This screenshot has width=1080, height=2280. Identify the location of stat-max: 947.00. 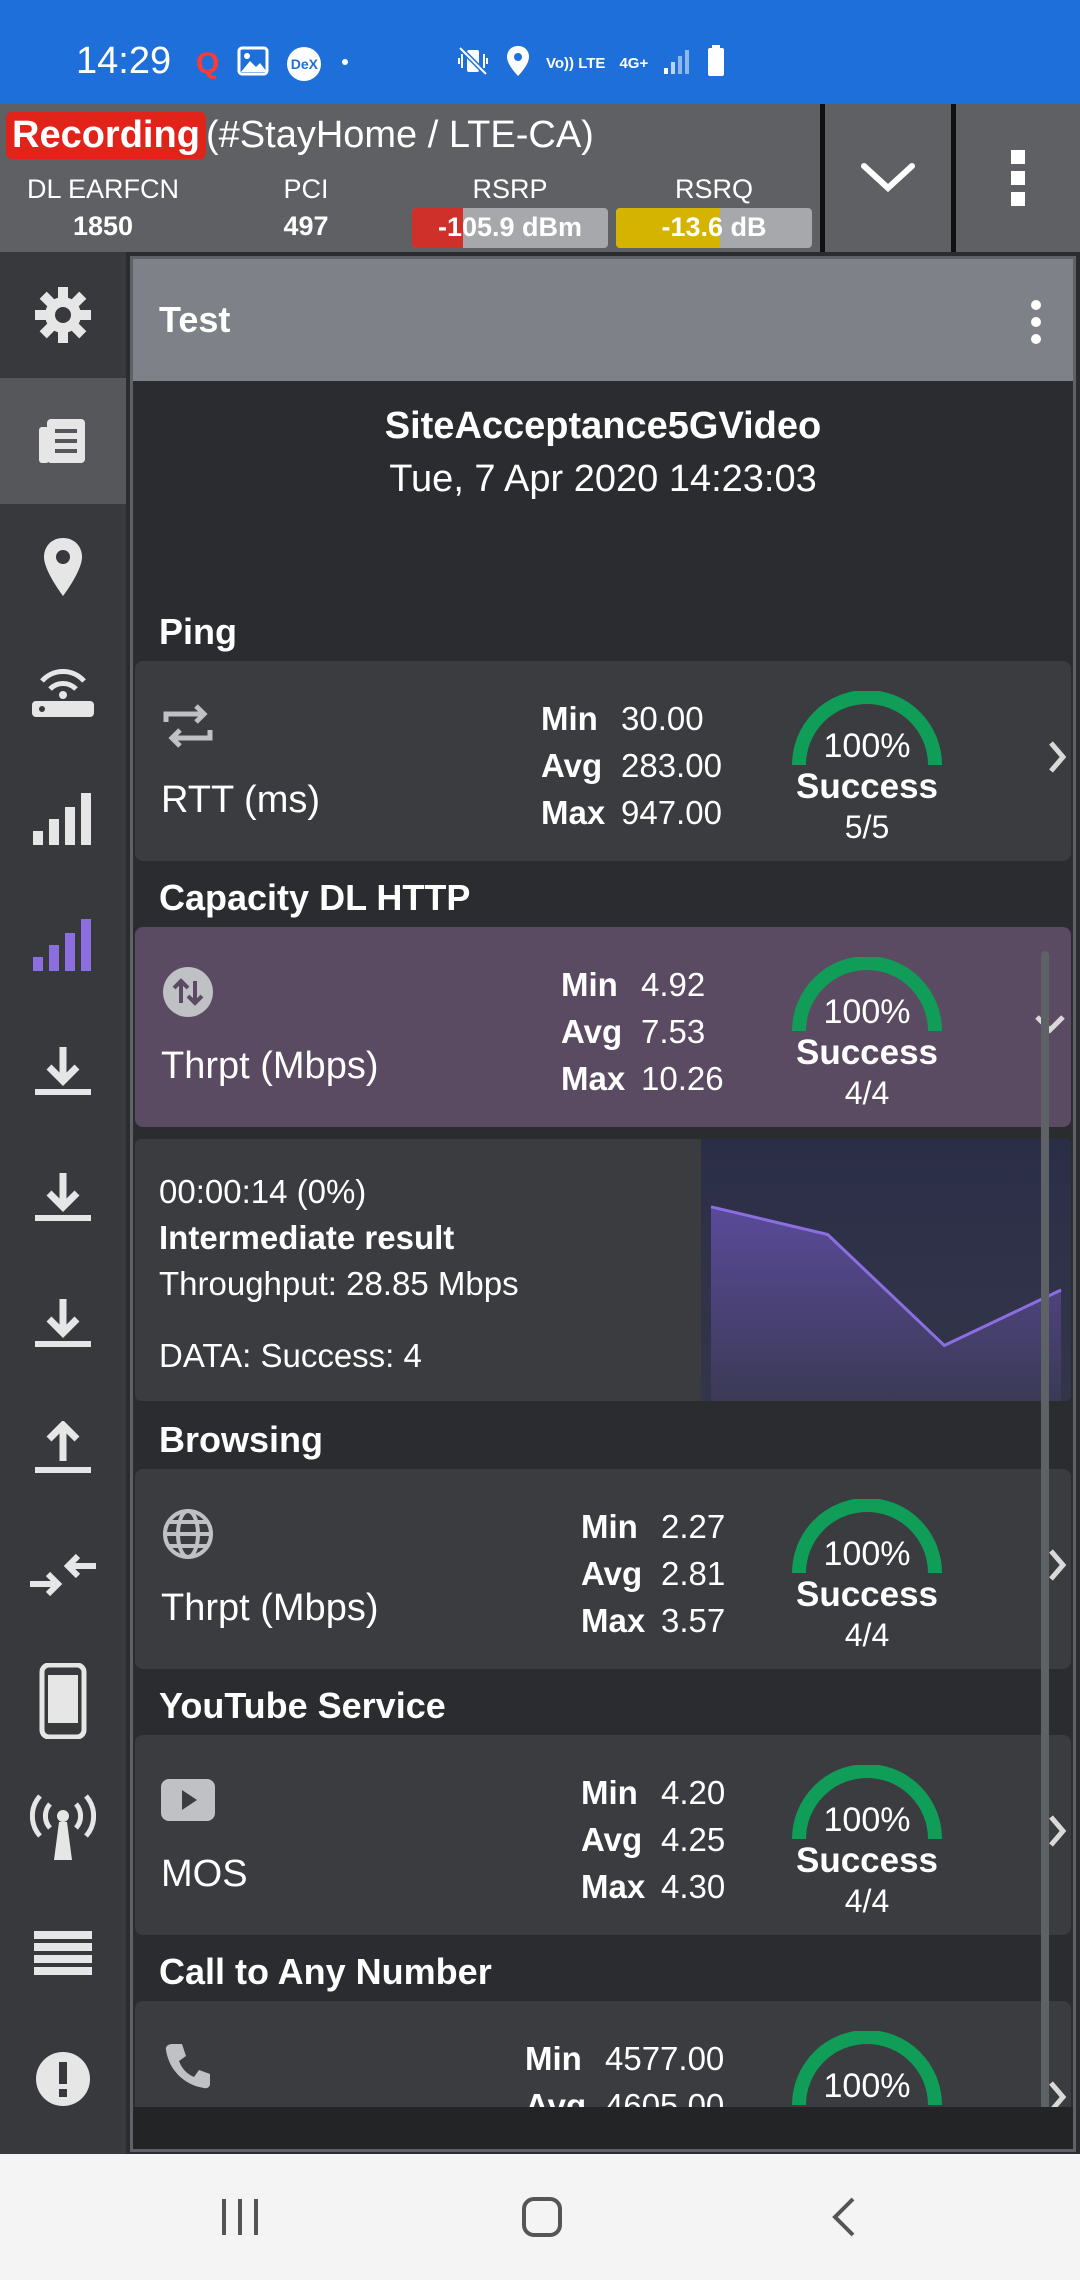
(671, 812).